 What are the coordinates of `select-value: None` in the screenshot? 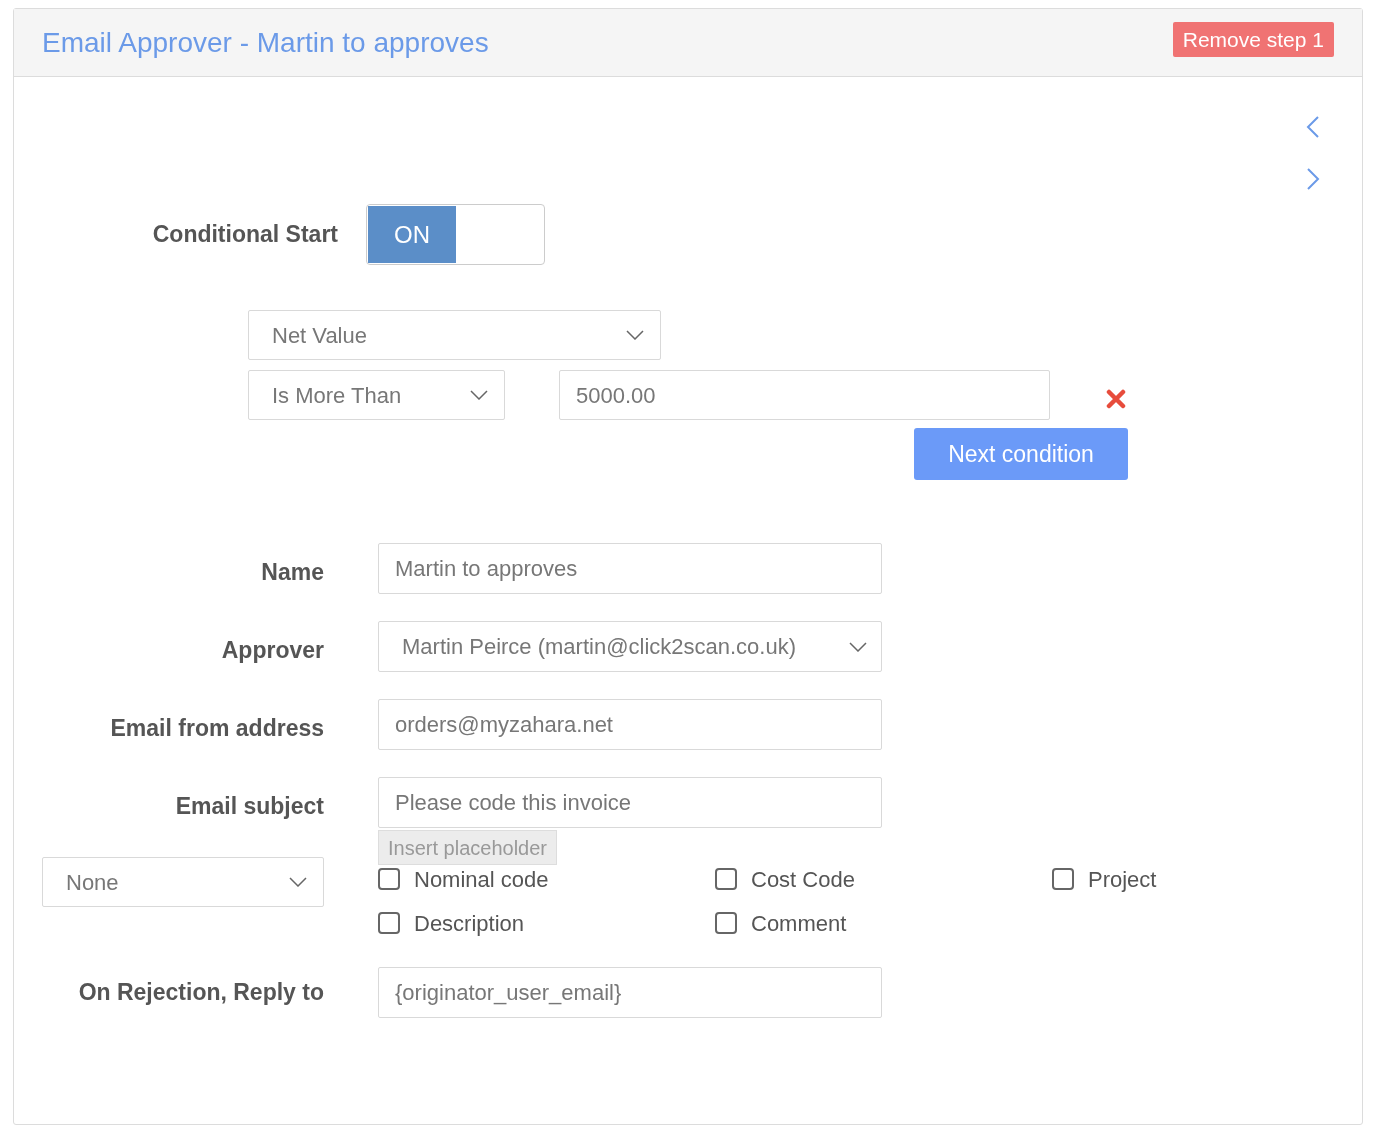 It's located at (92, 882).